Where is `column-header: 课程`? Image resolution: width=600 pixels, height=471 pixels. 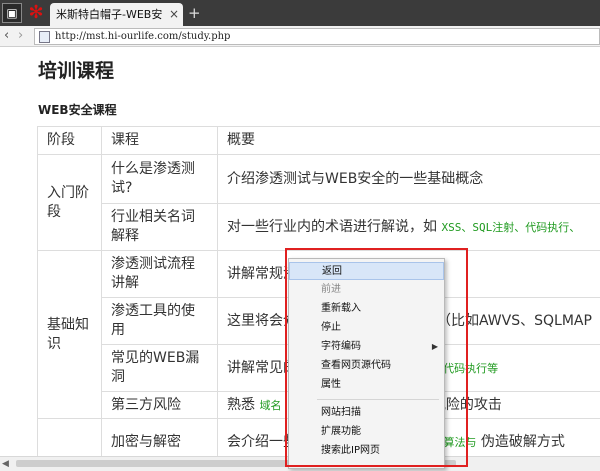 column-header: 课程 is located at coordinates (160, 141).